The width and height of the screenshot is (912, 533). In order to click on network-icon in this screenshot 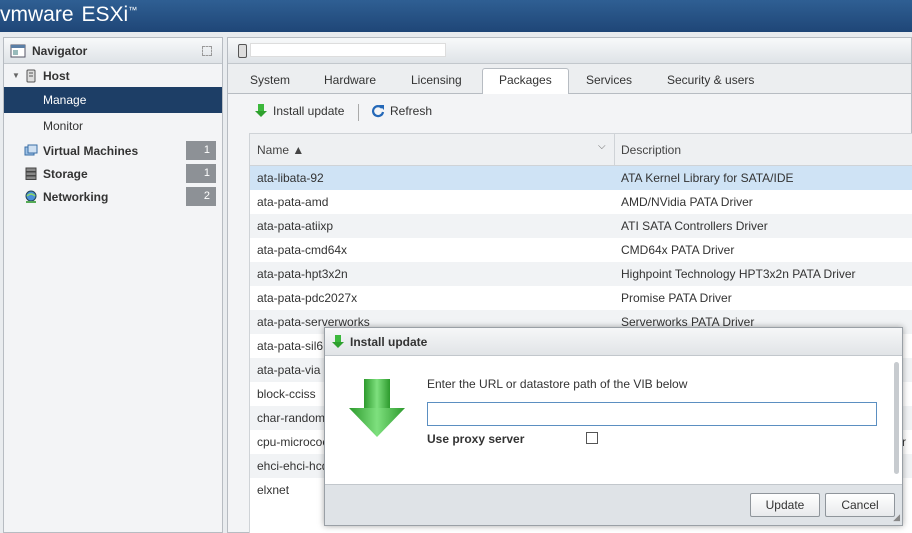, I will do `click(31, 196)`.